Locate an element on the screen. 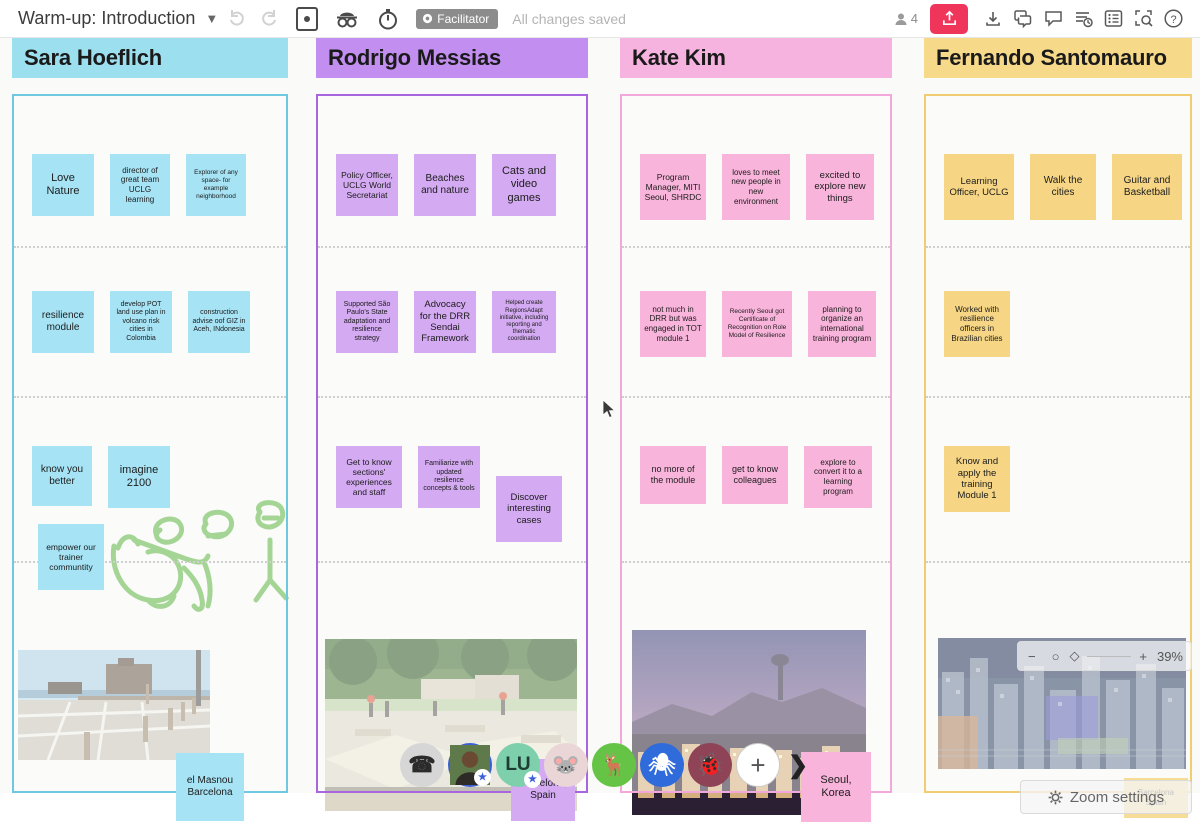 Image resolution: width=1200 pixels, height=822 pixels. sticky-note: Learning Officer, UCLG is located at coordinates (979, 187).